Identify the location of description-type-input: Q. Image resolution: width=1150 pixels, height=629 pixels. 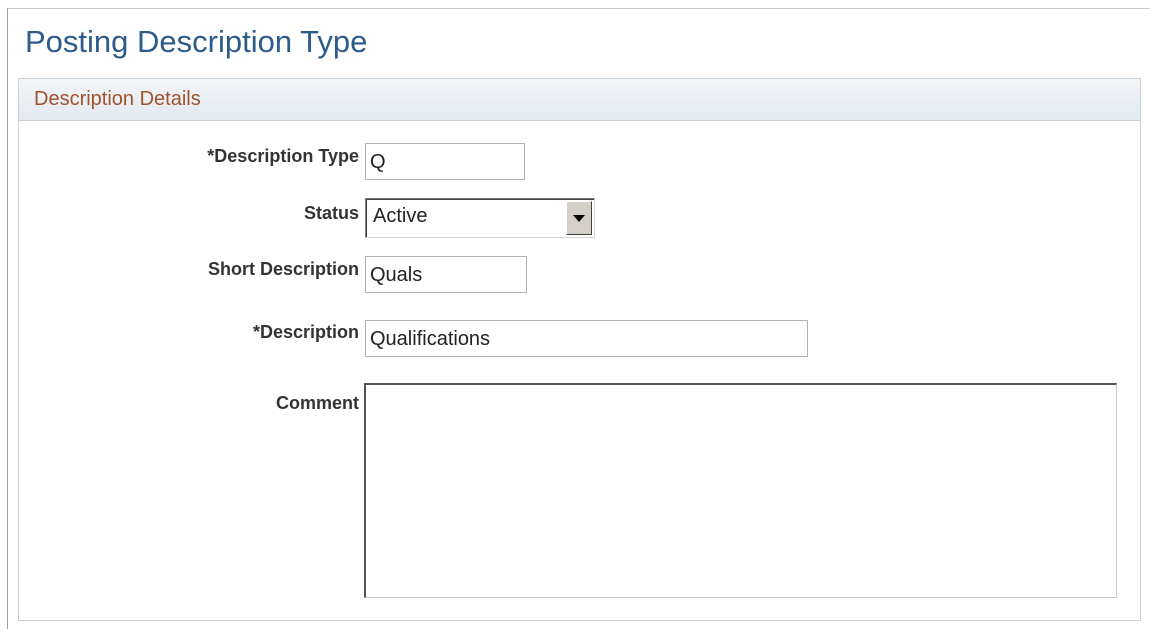
(445, 161).